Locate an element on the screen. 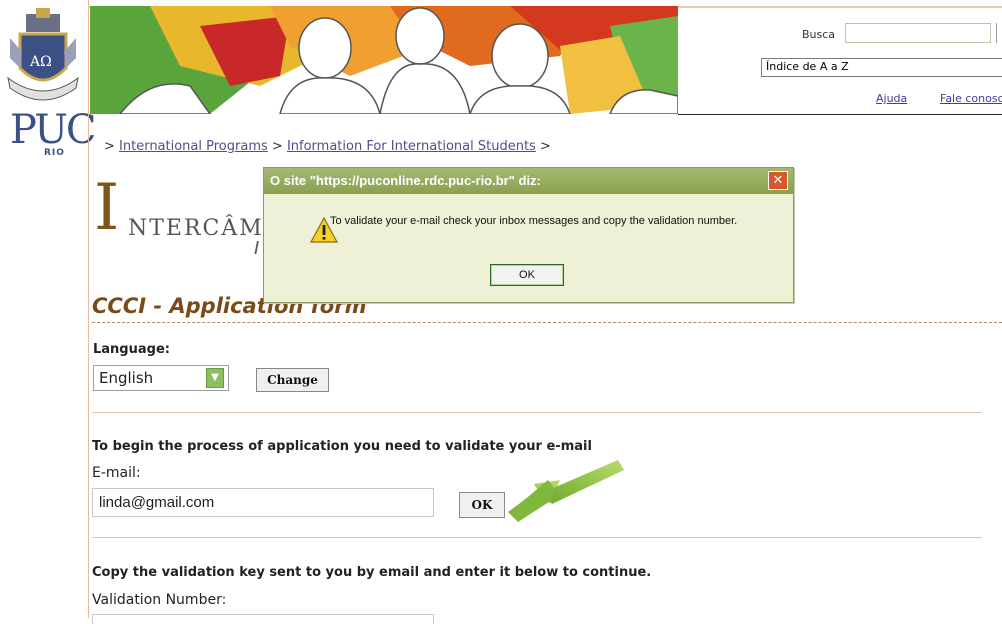  left-divider is located at coordinates (88, 309).